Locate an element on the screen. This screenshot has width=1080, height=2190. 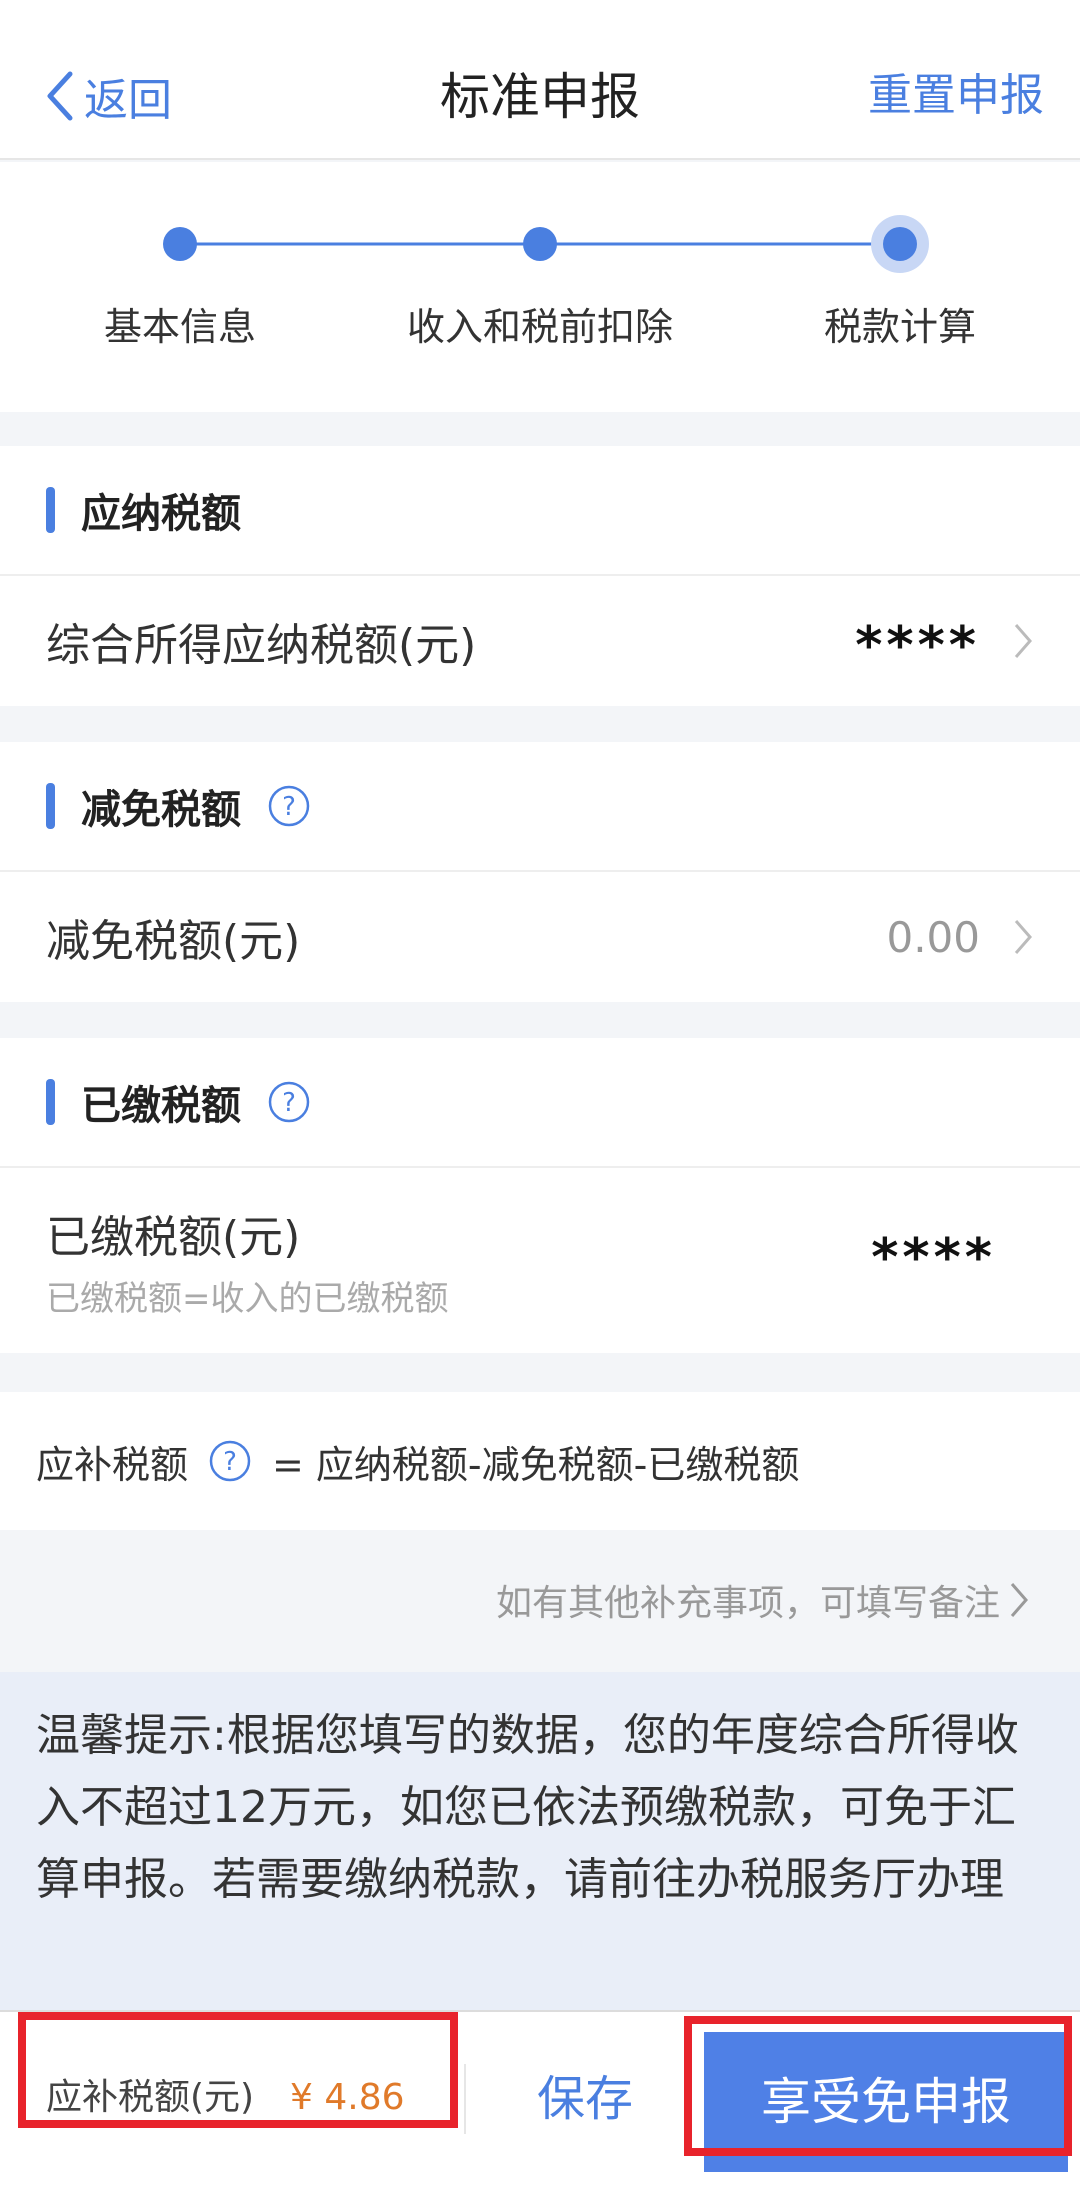
row-sublabel: 已缴税额=收入的已缴税额 is located at coordinates (247, 1299).